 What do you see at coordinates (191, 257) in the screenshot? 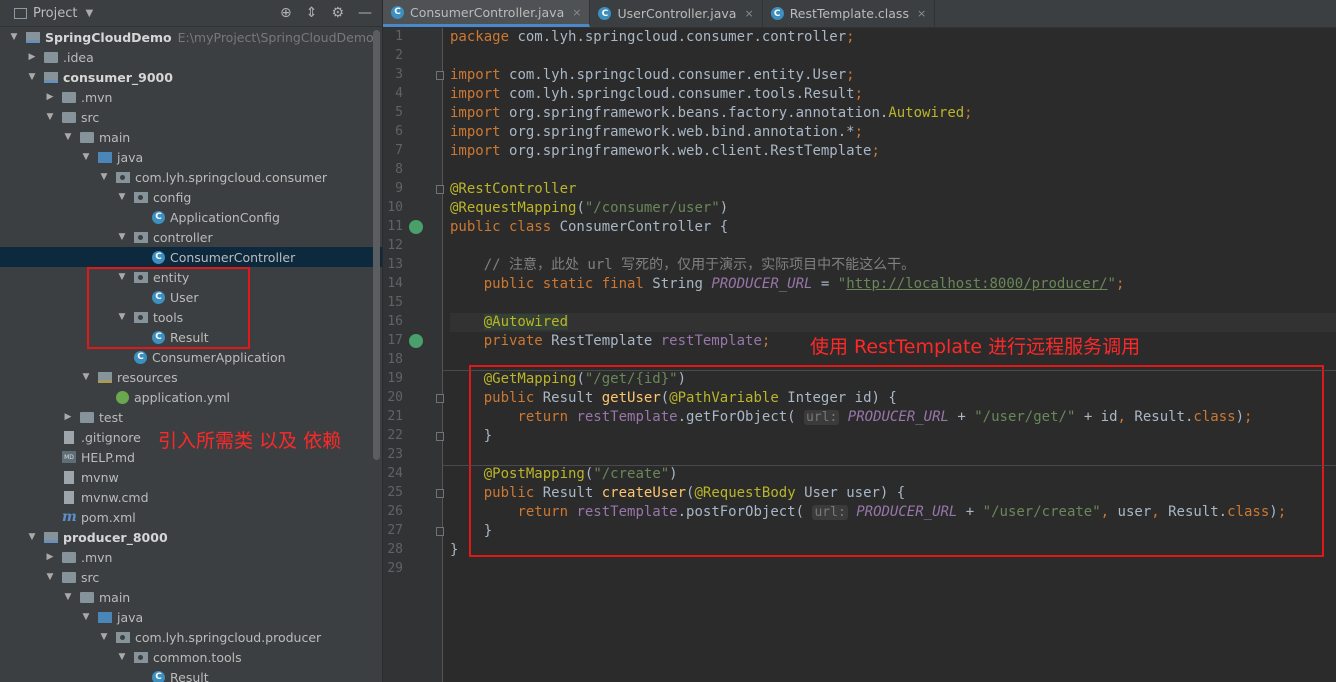
I see `tree-item: ▶CConsumerController` at bounding box center [191, 257].